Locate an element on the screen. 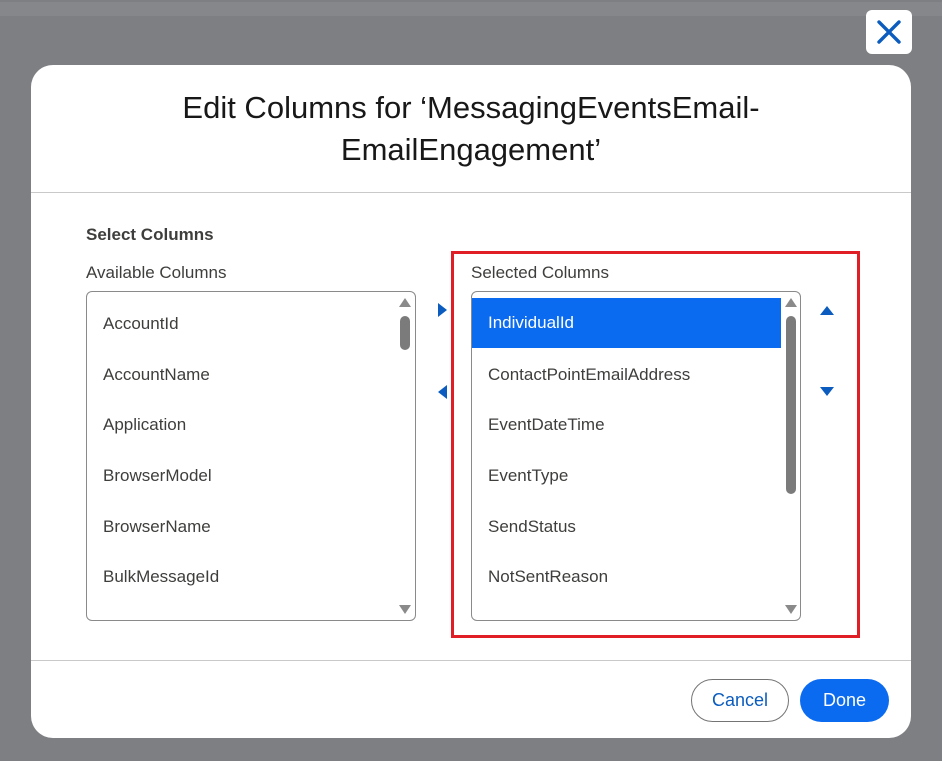 The image size is (942, 761). list-item: BulkMessageId is located at coordinates (242, 577).